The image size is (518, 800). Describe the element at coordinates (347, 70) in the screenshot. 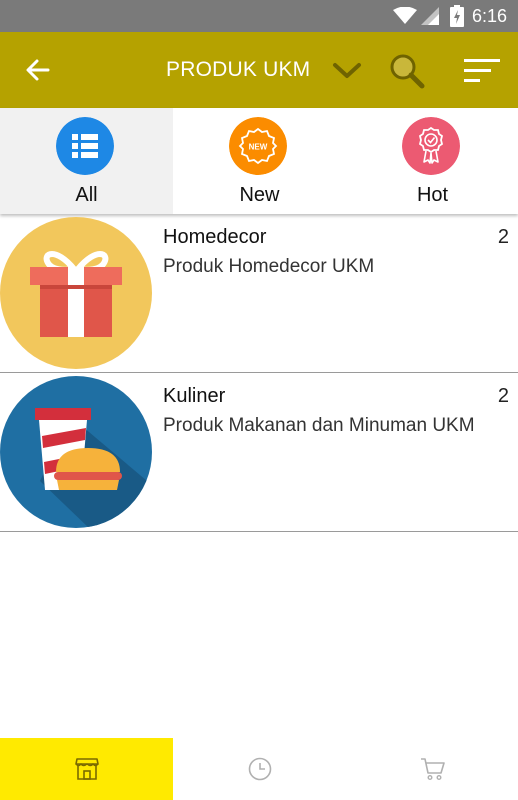

I see `chevron-down-icon` at that location.